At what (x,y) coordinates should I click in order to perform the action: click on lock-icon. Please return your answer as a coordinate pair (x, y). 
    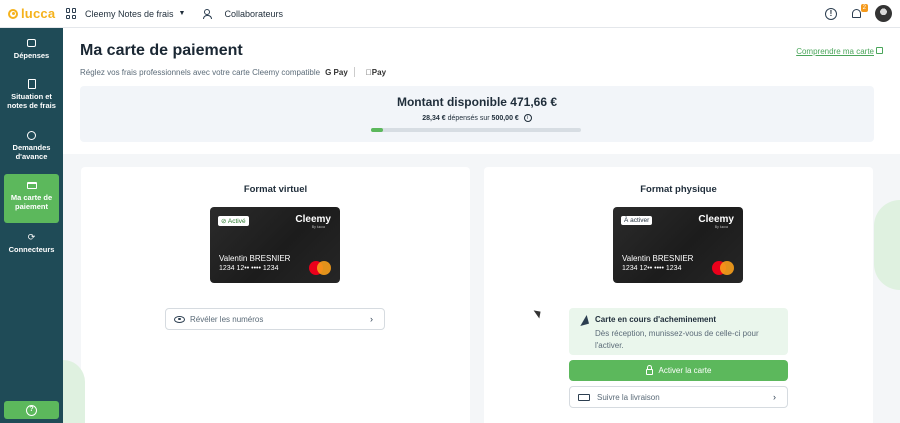
    Looking at the image, I should click on (649, 369).